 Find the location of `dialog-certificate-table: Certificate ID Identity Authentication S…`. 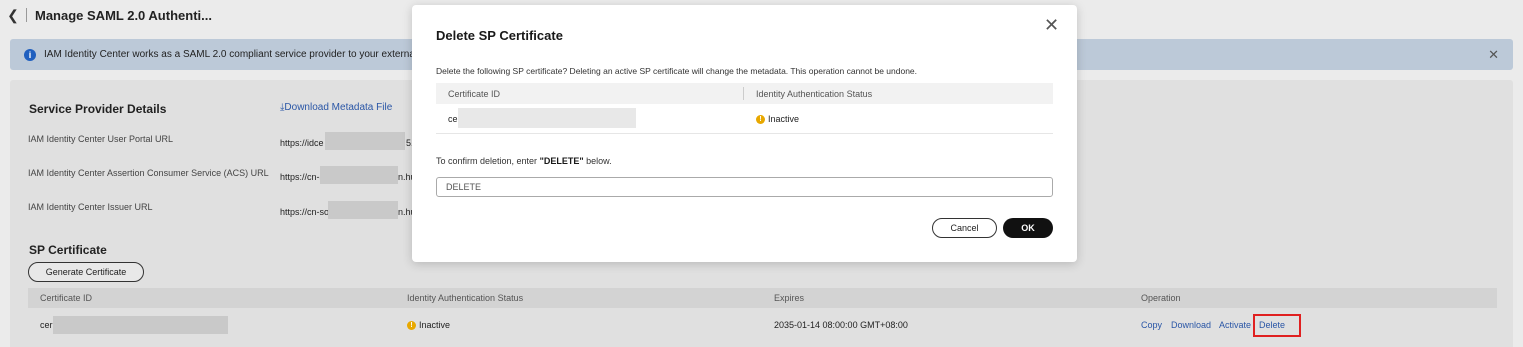

dialog-certificate-table: Certificate ID Identity Authentication S… is located at coordinates (744, 108).